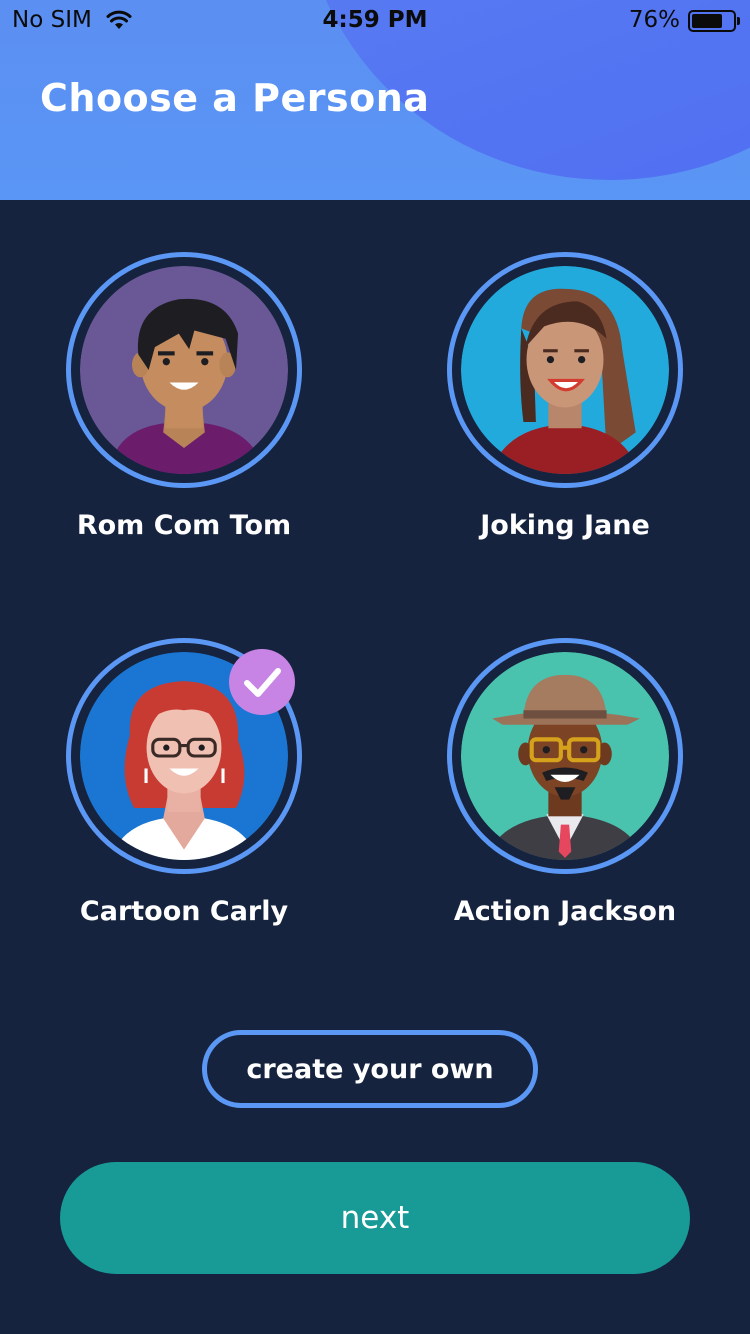  I want to click on persona-name: Action Jackson, so click(565, 911).